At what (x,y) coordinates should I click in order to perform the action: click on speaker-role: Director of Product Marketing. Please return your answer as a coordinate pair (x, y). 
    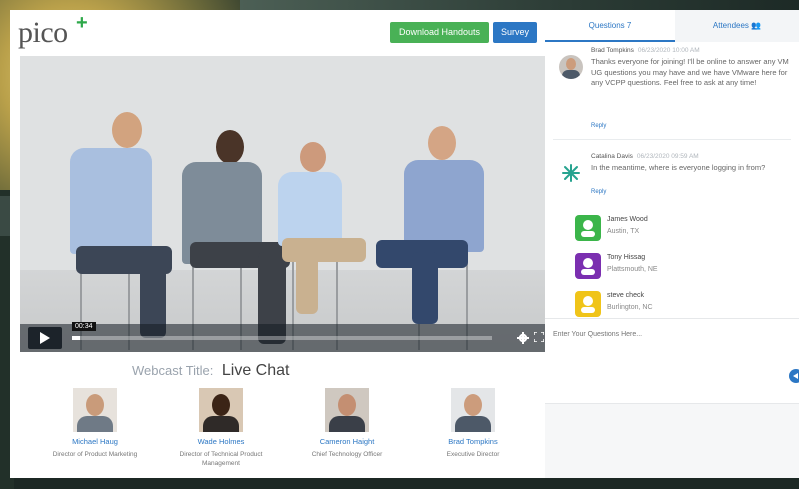
    Looking at the image, I should click on (95, 454).